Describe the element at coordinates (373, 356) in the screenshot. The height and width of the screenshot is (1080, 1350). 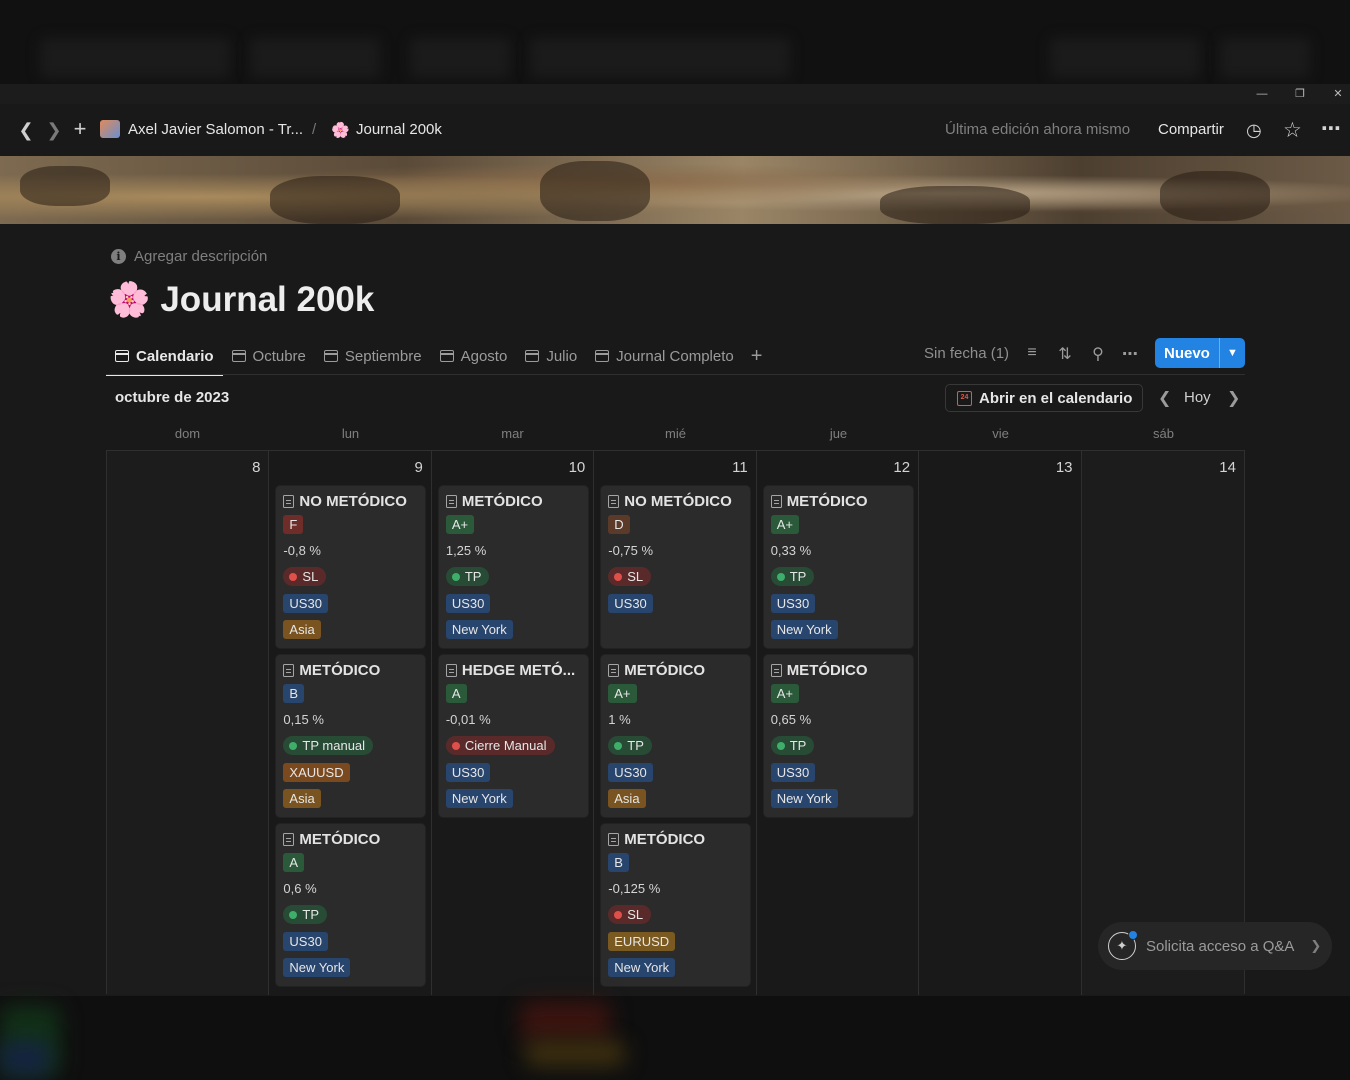
I see `tab-septiembre: Septiembre` at that location.